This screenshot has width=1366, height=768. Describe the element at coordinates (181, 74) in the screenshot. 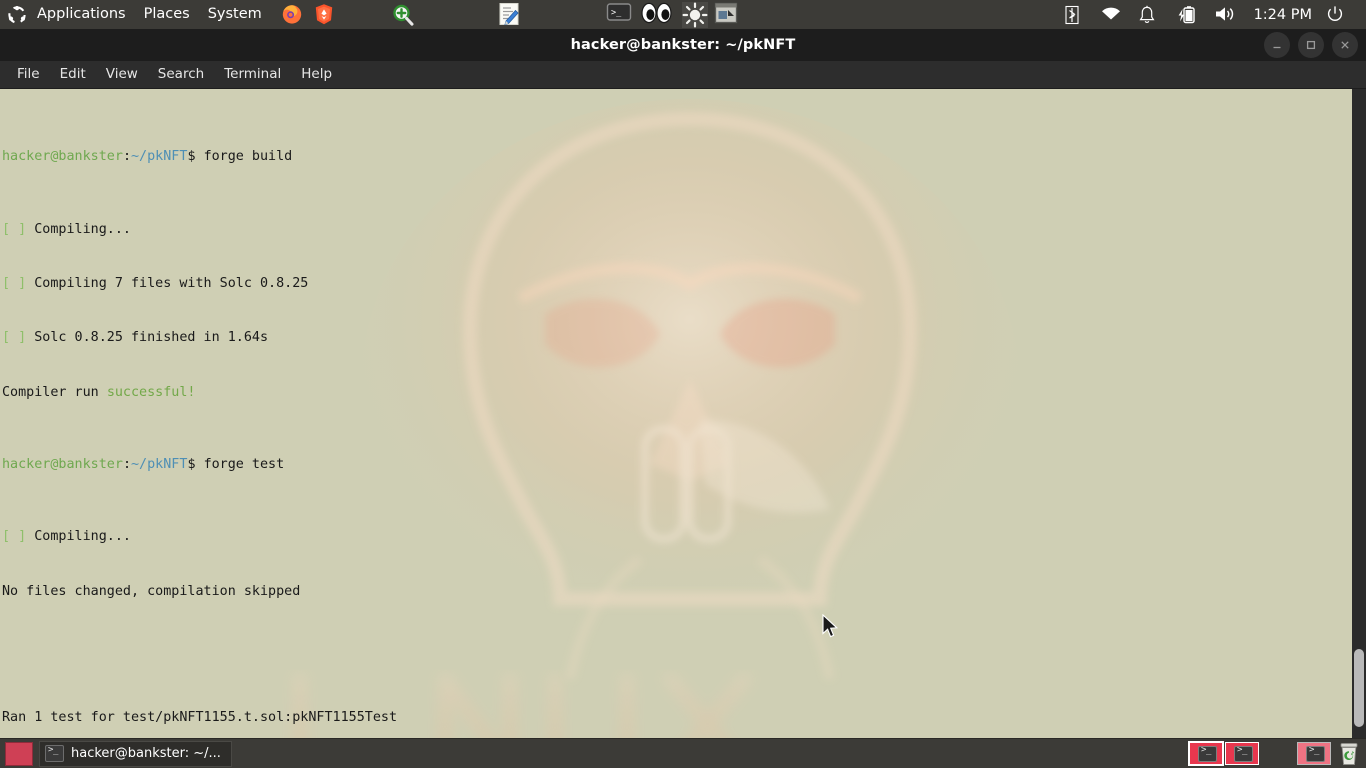

I see `menu-search: Search` at that location.